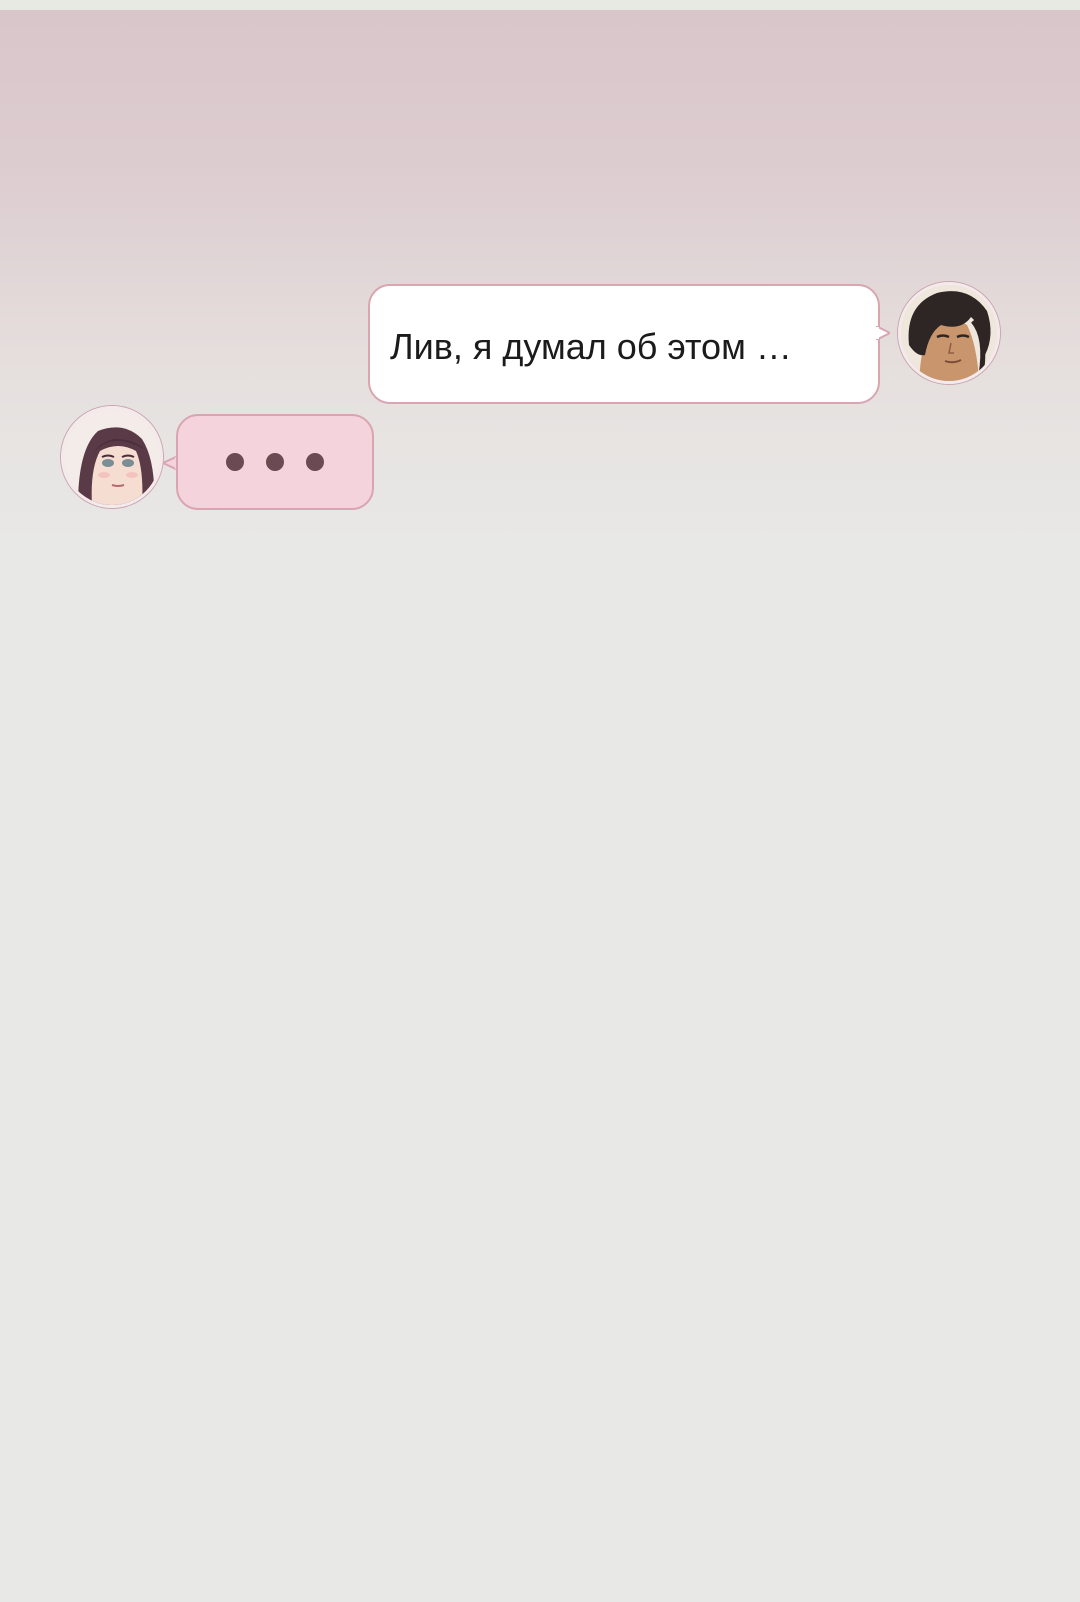 This screenshot has width=1080, height=1602. Describe the element at coordinates (949, 333) in the screenshot. I see `male-character-portrait-icon` at that location.